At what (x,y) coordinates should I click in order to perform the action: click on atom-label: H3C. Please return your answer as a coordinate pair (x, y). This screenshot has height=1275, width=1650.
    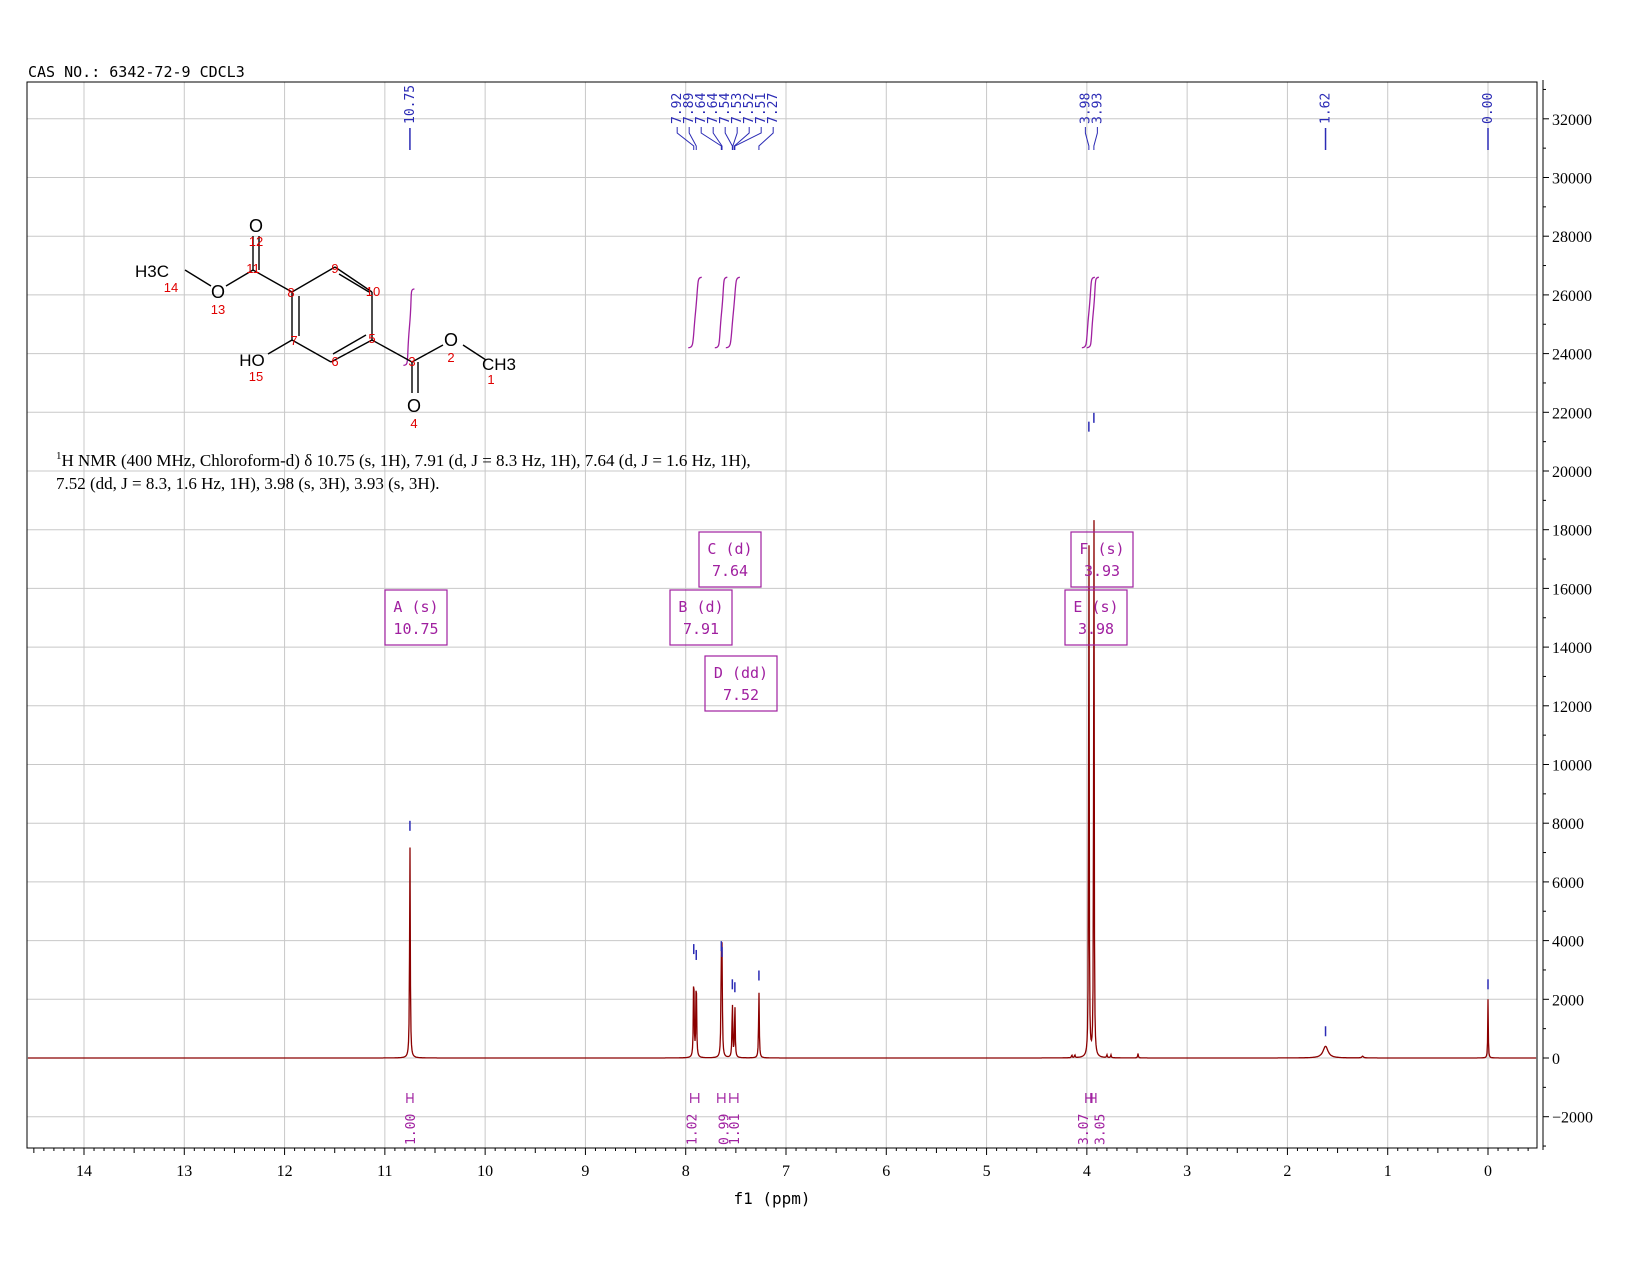
    Looking at the image, I should click on (152, 271).